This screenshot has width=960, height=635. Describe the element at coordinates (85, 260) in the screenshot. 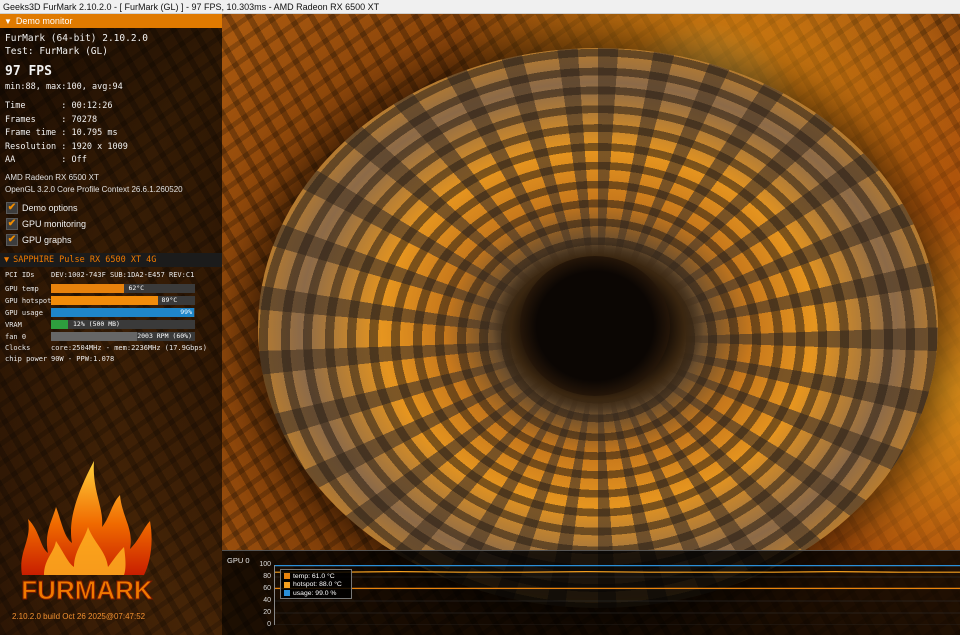

I see `gpu-board-name: SAPPHIRE Pulse RX 6500 XT 4G` at that location.